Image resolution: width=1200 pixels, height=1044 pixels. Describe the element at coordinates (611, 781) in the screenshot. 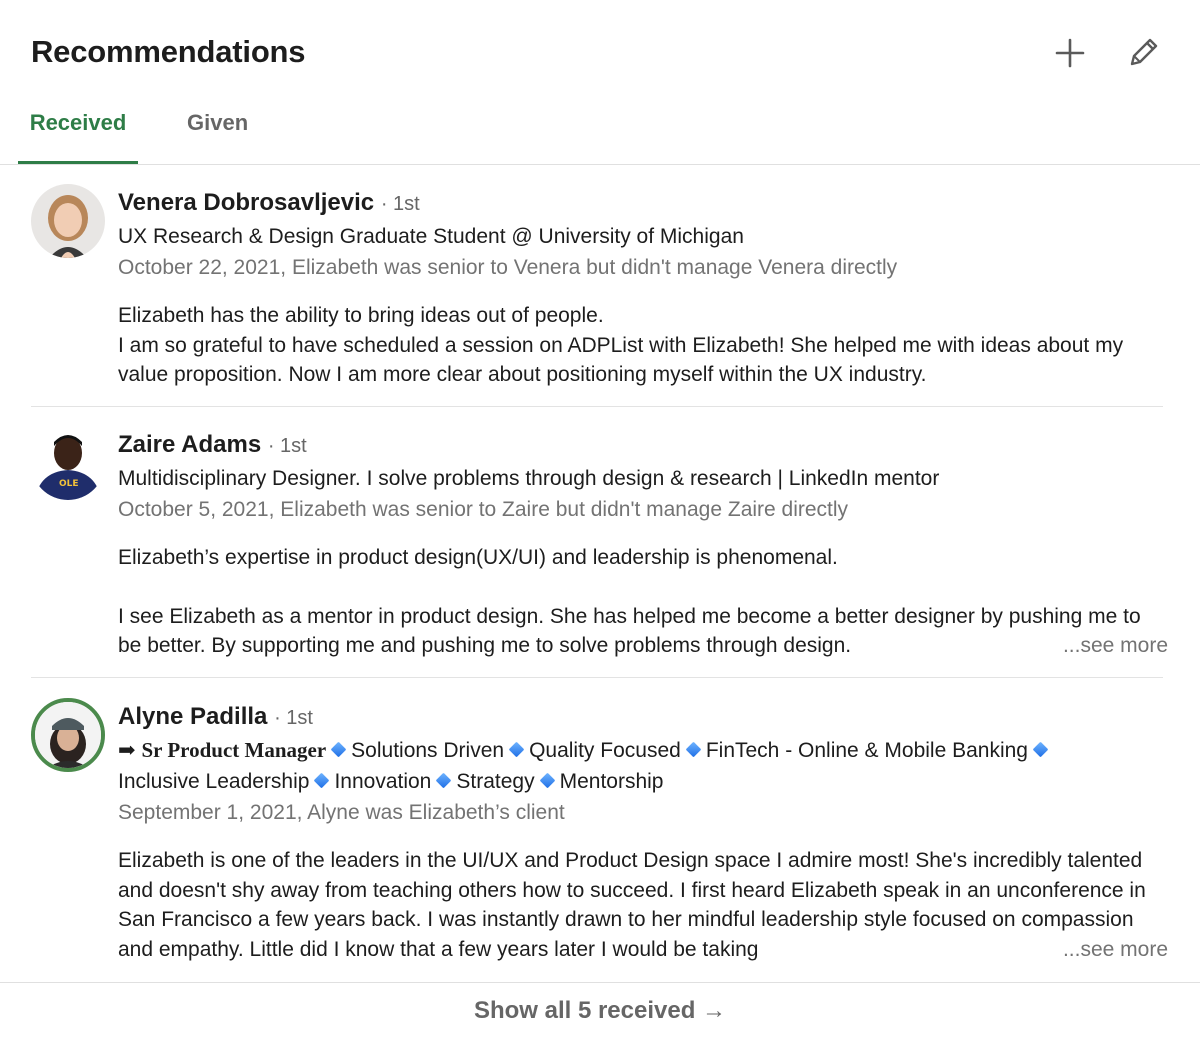

I see `headline-item: Mentorship` at that location.